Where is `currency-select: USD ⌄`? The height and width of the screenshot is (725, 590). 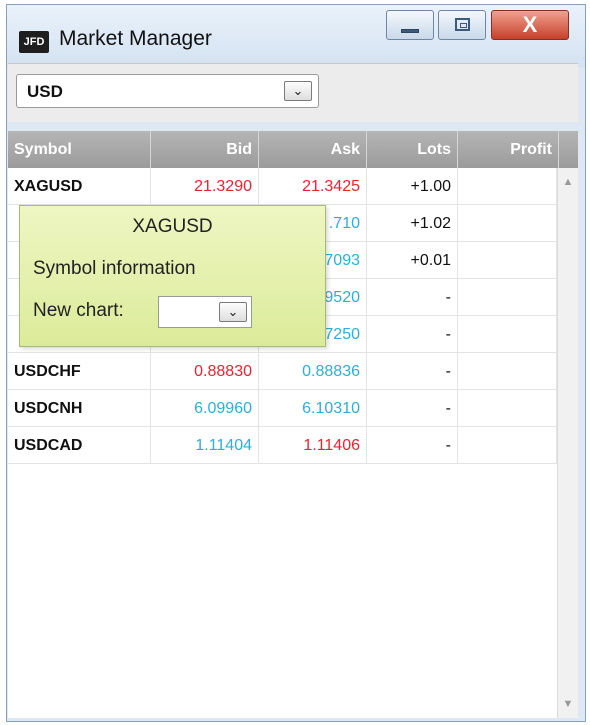 currency-select: USD ⌄ is located at coordinates (167, 91).